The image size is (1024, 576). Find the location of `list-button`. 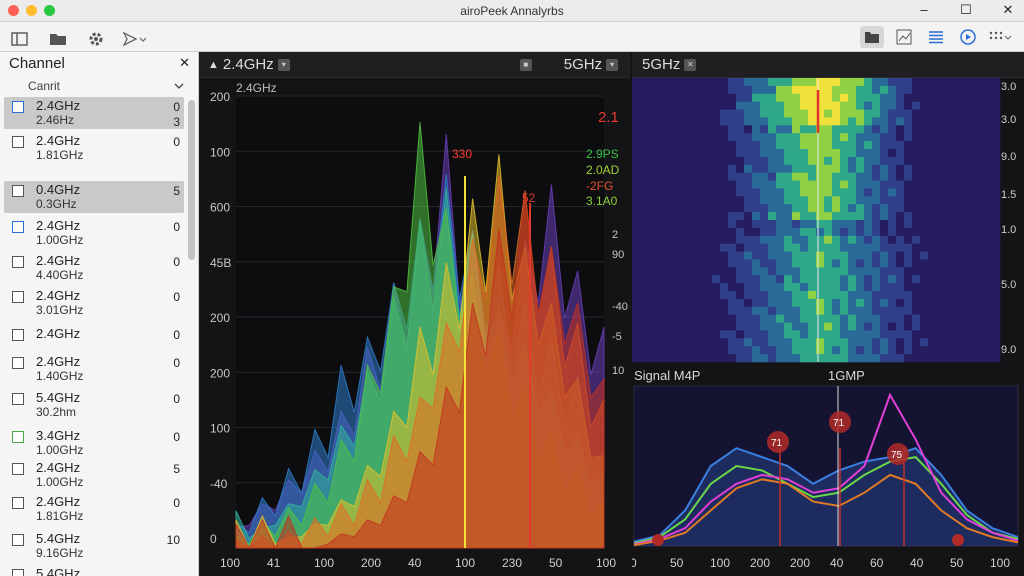

list-button is located at coordinates (936, 37).